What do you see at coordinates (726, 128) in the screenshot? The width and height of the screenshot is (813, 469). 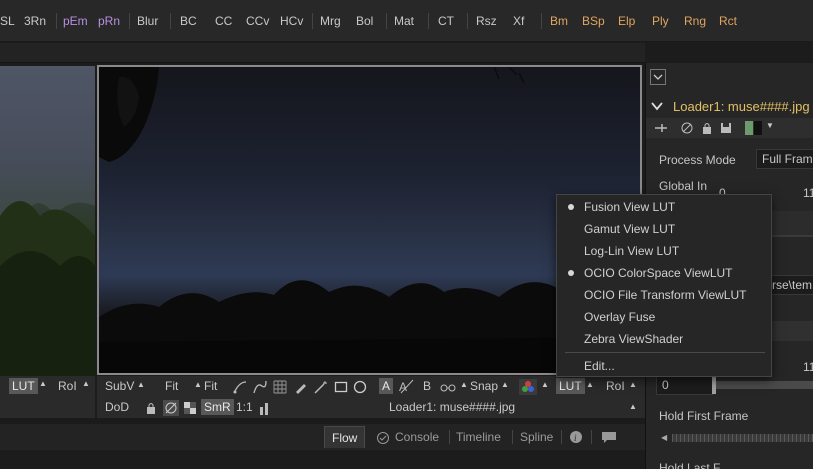 I see `cache-disk-icon` at bounding box center [726, 128].